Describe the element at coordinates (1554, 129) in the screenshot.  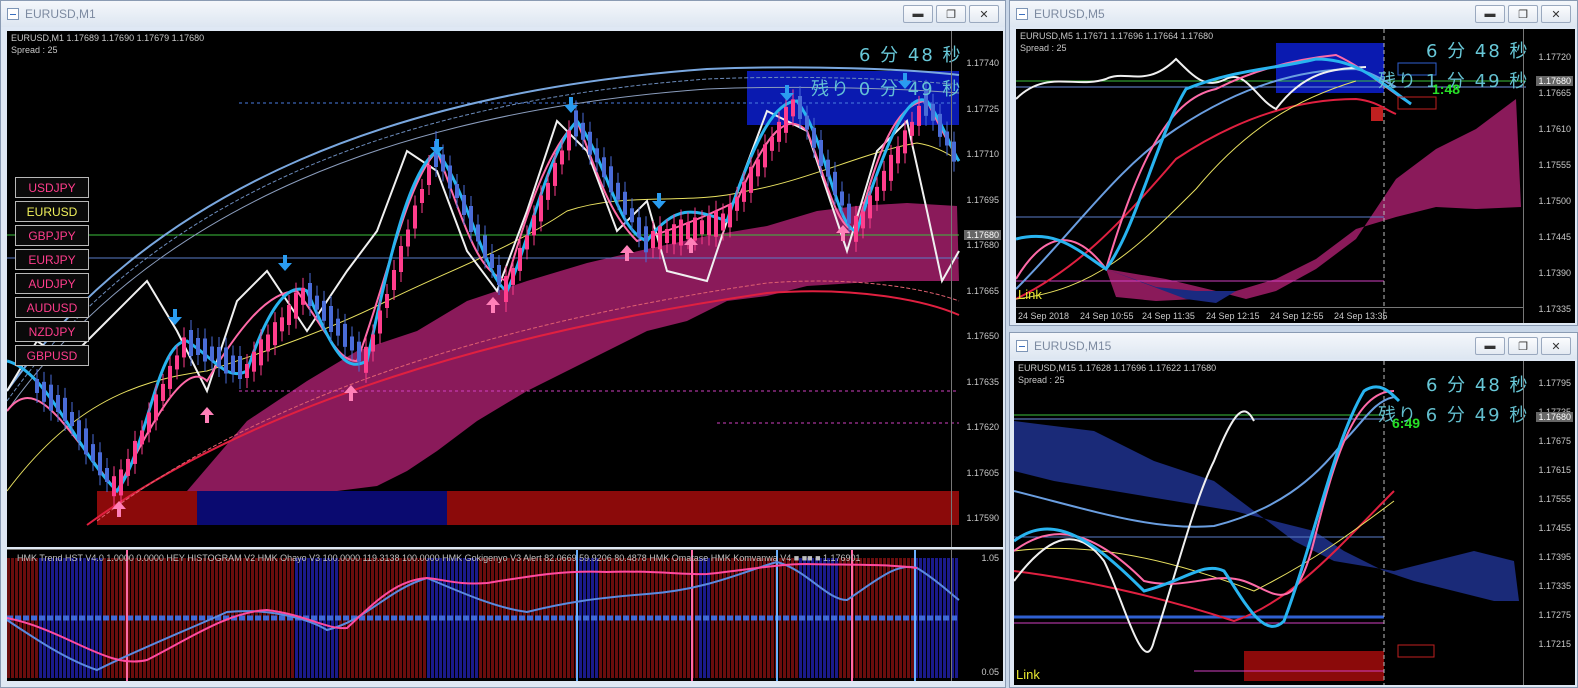
I see `price-tick: 1.17610` at that location.